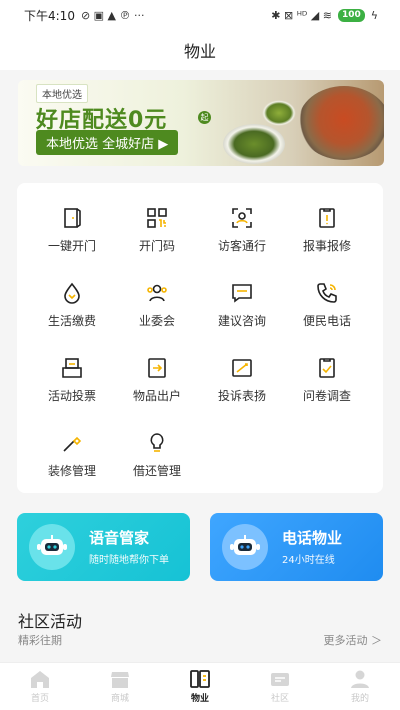 This screenshot has width=400, height=710. Describe the element at coordinates (327, 310) in the screenshot. I see `grid-item-phone: 便民电话` at that location.